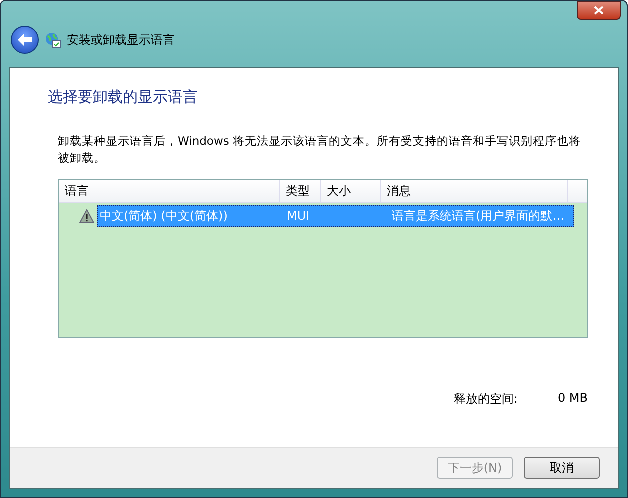  Describe the element at coordinates (298, 216) in the screenshot. I see `table-cell-text: MUI` at that location.